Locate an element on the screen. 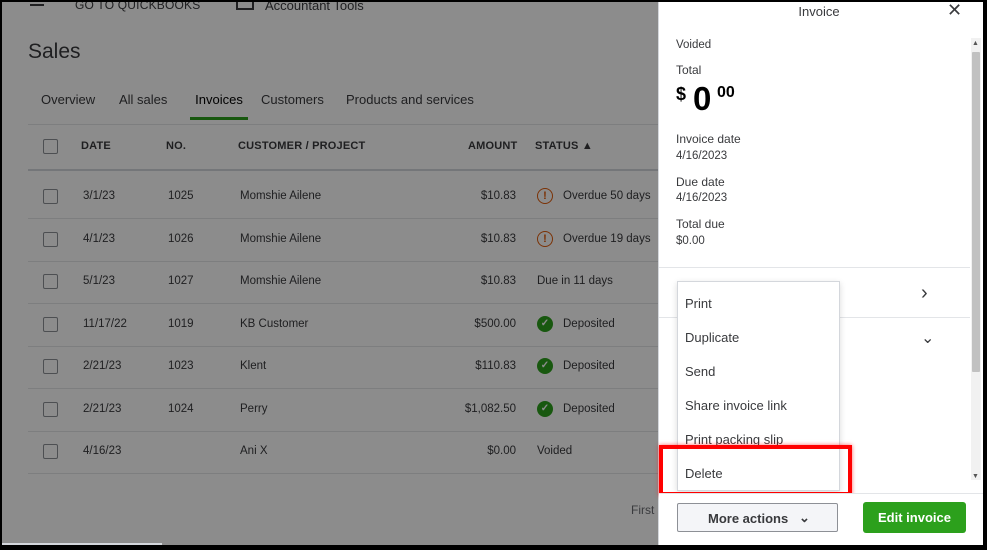  due-date-label: Due date is located at coordinates (700, 182).